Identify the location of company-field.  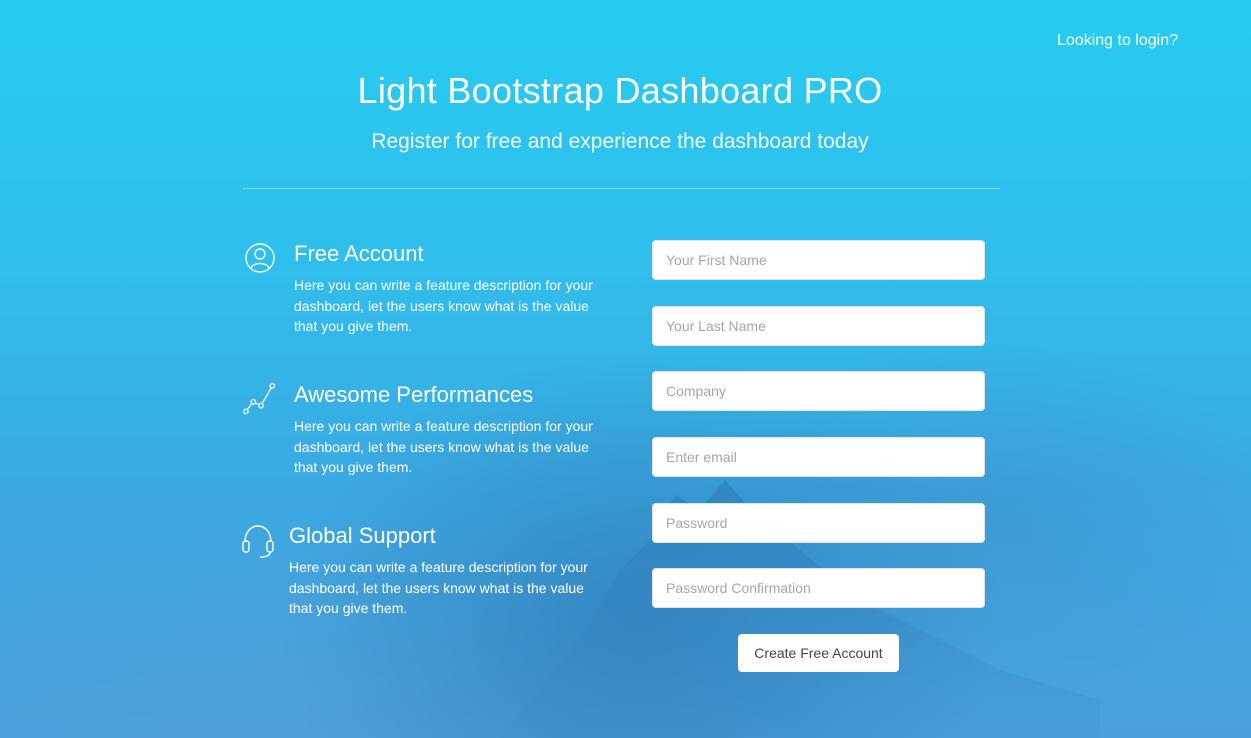
(818, 391).